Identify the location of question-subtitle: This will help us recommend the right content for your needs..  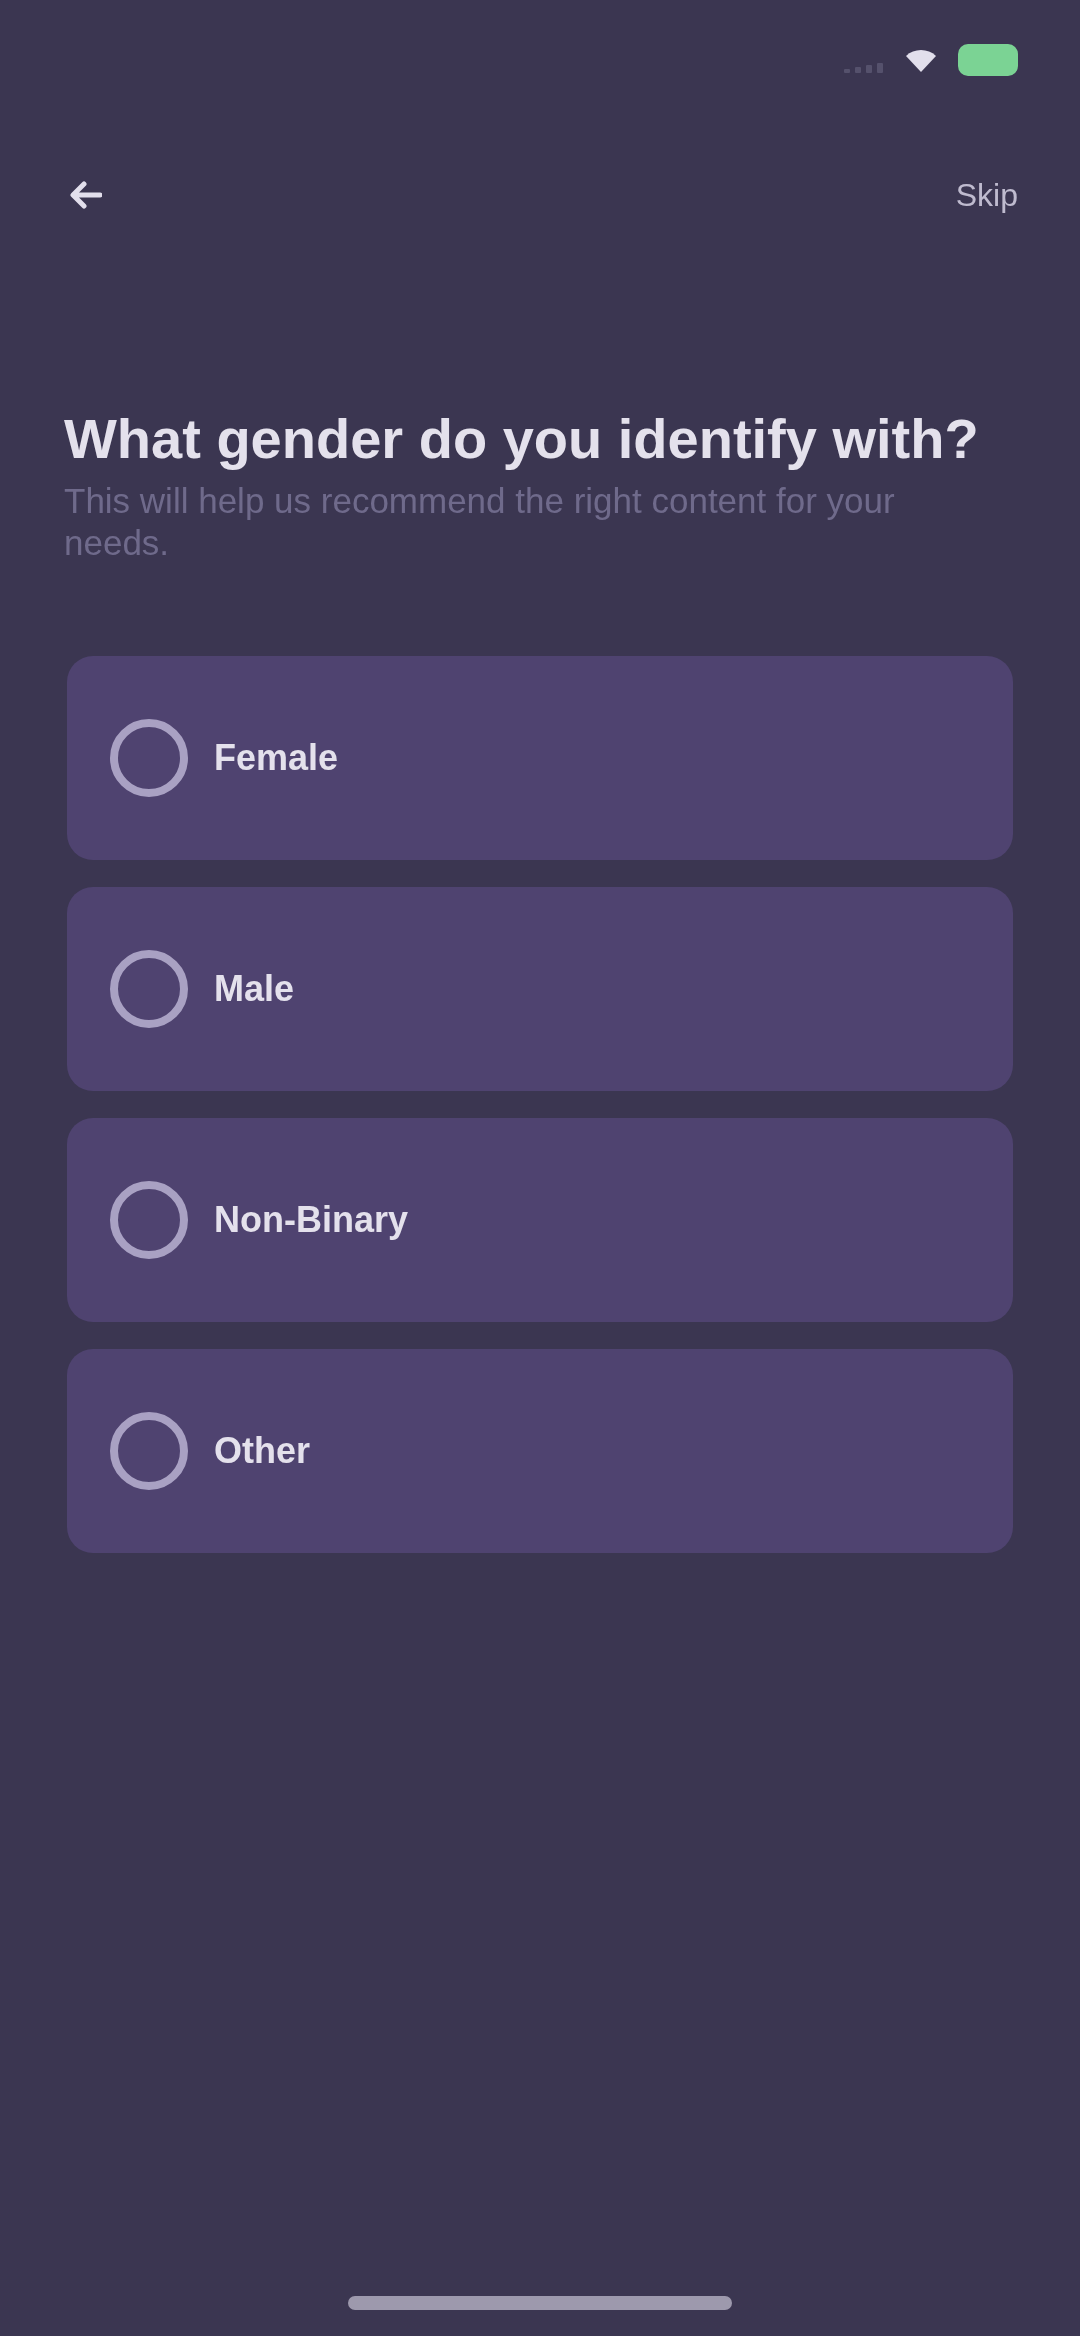
(480, 522).